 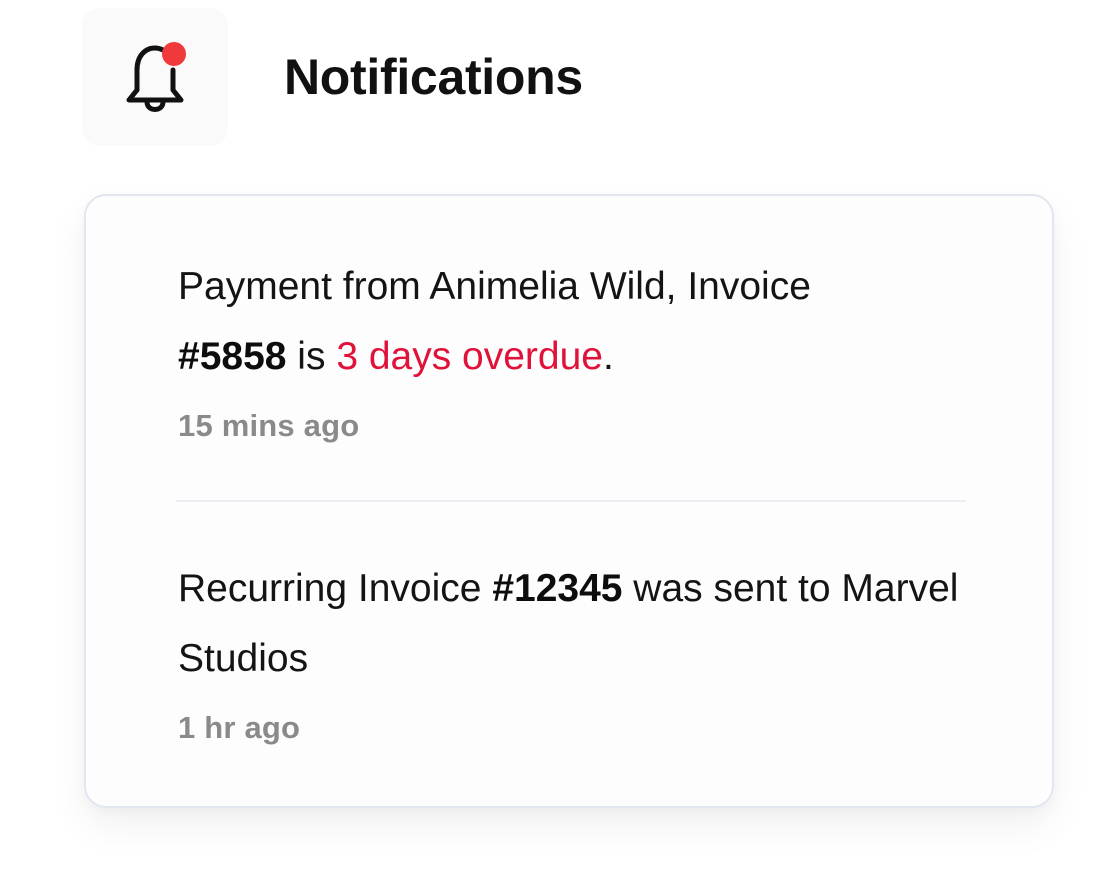 What do you see at coordinates (330, 588) in the screenshot?
I see `message-text: Recurring Invoice` at bounding box center [330, 588].